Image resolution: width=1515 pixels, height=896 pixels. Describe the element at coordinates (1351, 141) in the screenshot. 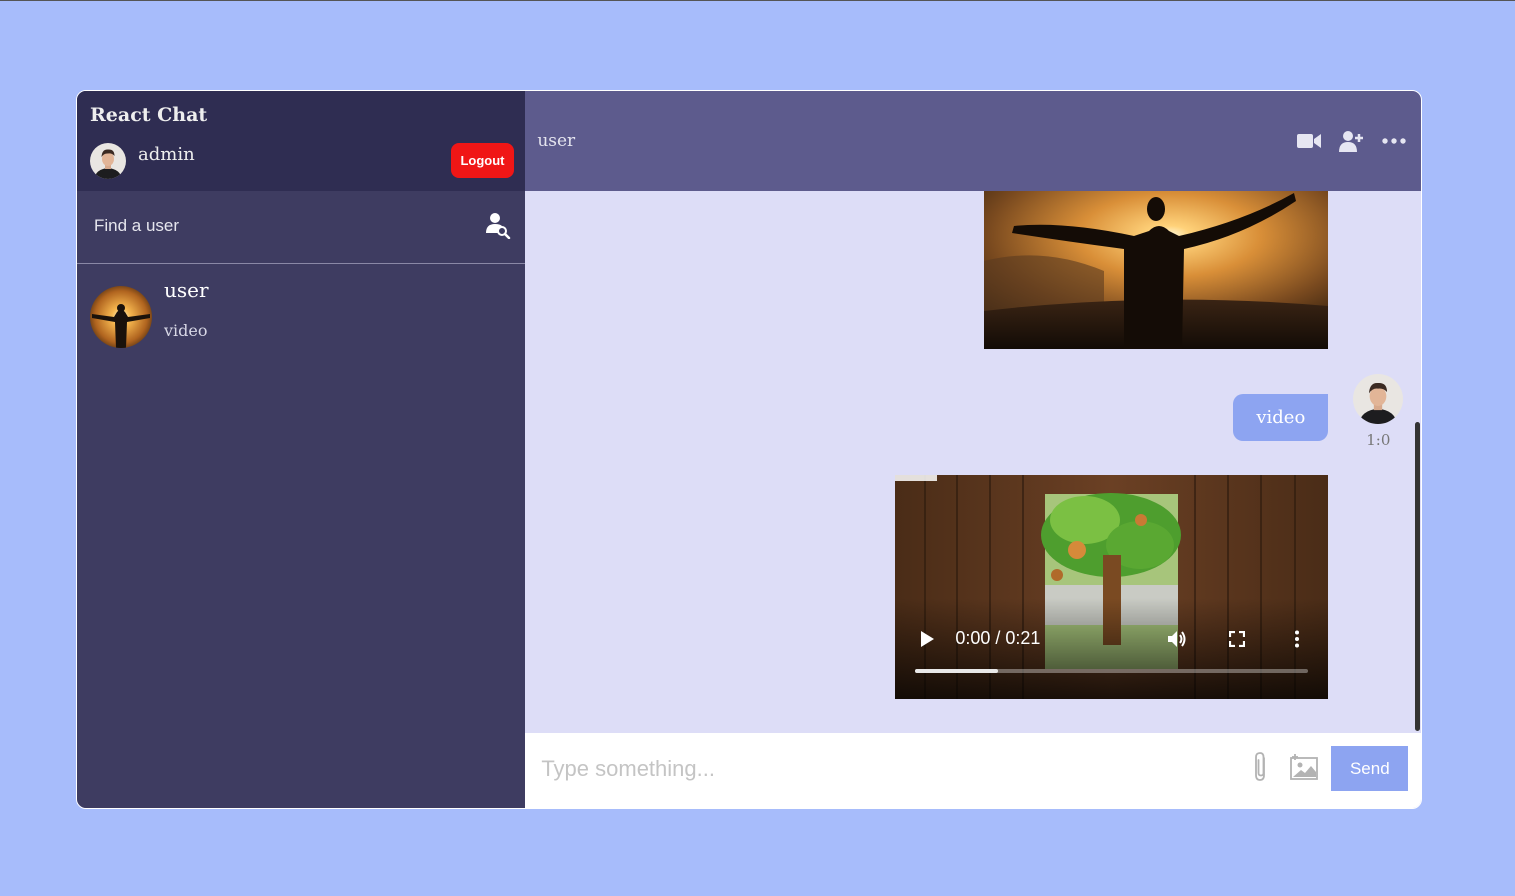

I see `add-user-icon` at that location.